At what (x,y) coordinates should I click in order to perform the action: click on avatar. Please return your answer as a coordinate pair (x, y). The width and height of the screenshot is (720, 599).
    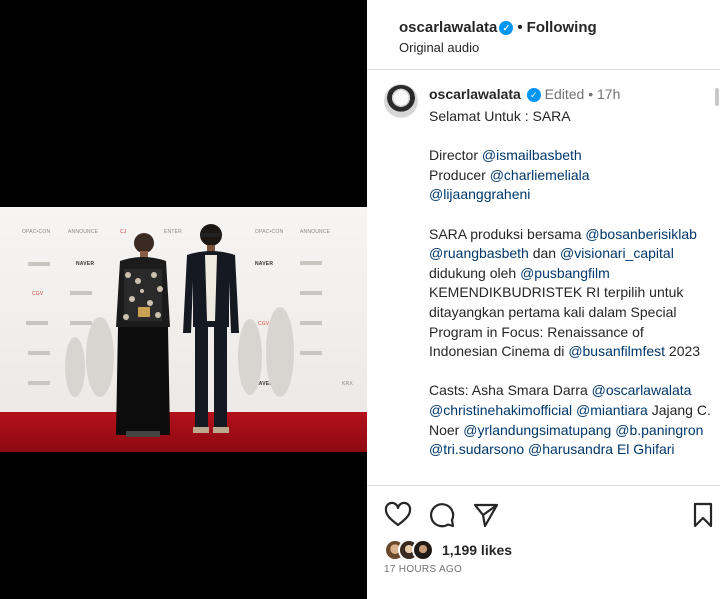
    Looking at the image, I should click on (401, 101).